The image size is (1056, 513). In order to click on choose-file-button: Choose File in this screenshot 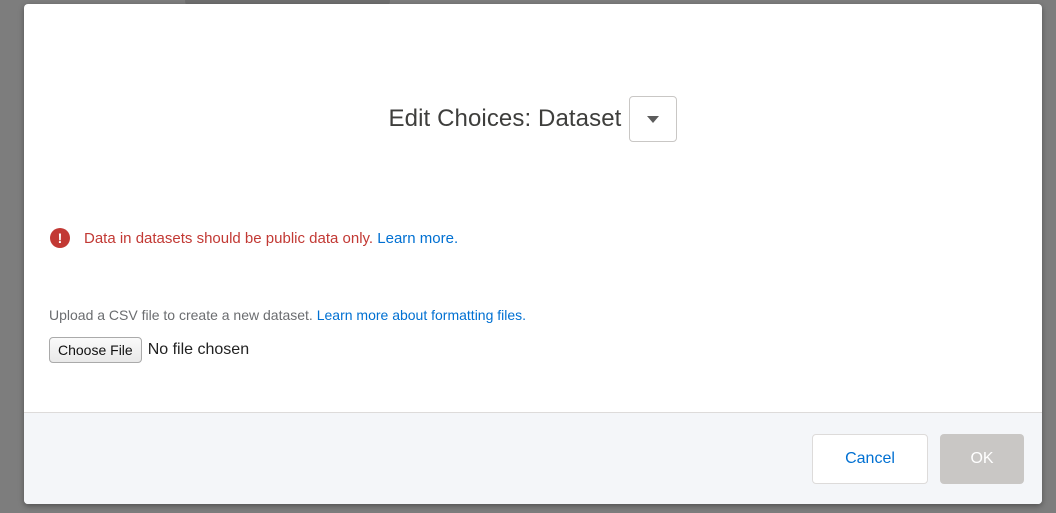, I will do `click(95, 350)`.